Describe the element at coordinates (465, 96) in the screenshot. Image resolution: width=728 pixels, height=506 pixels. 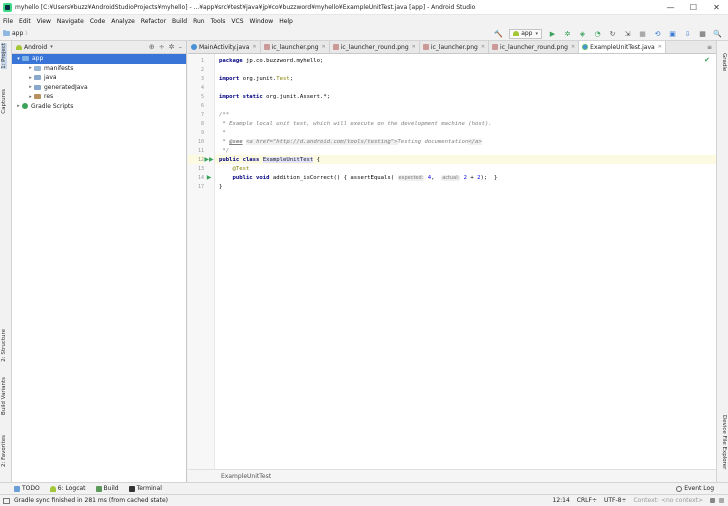
I see `code-line: import static org.junit.Assert.*;` at that location.